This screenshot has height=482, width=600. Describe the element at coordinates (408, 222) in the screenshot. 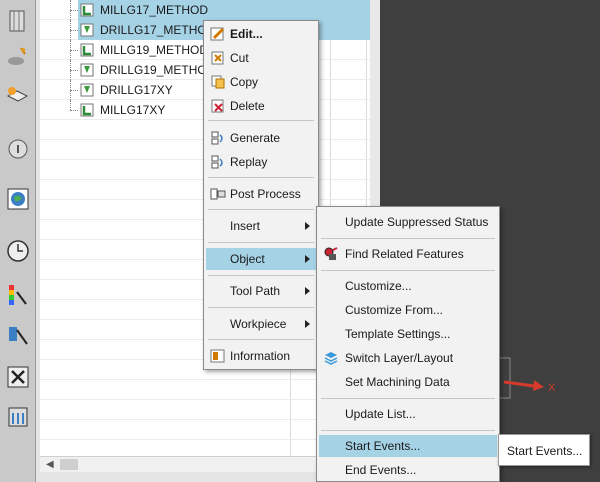

I see `menu-item-update-suppressed-status: Update Suppressed Status` at that location.